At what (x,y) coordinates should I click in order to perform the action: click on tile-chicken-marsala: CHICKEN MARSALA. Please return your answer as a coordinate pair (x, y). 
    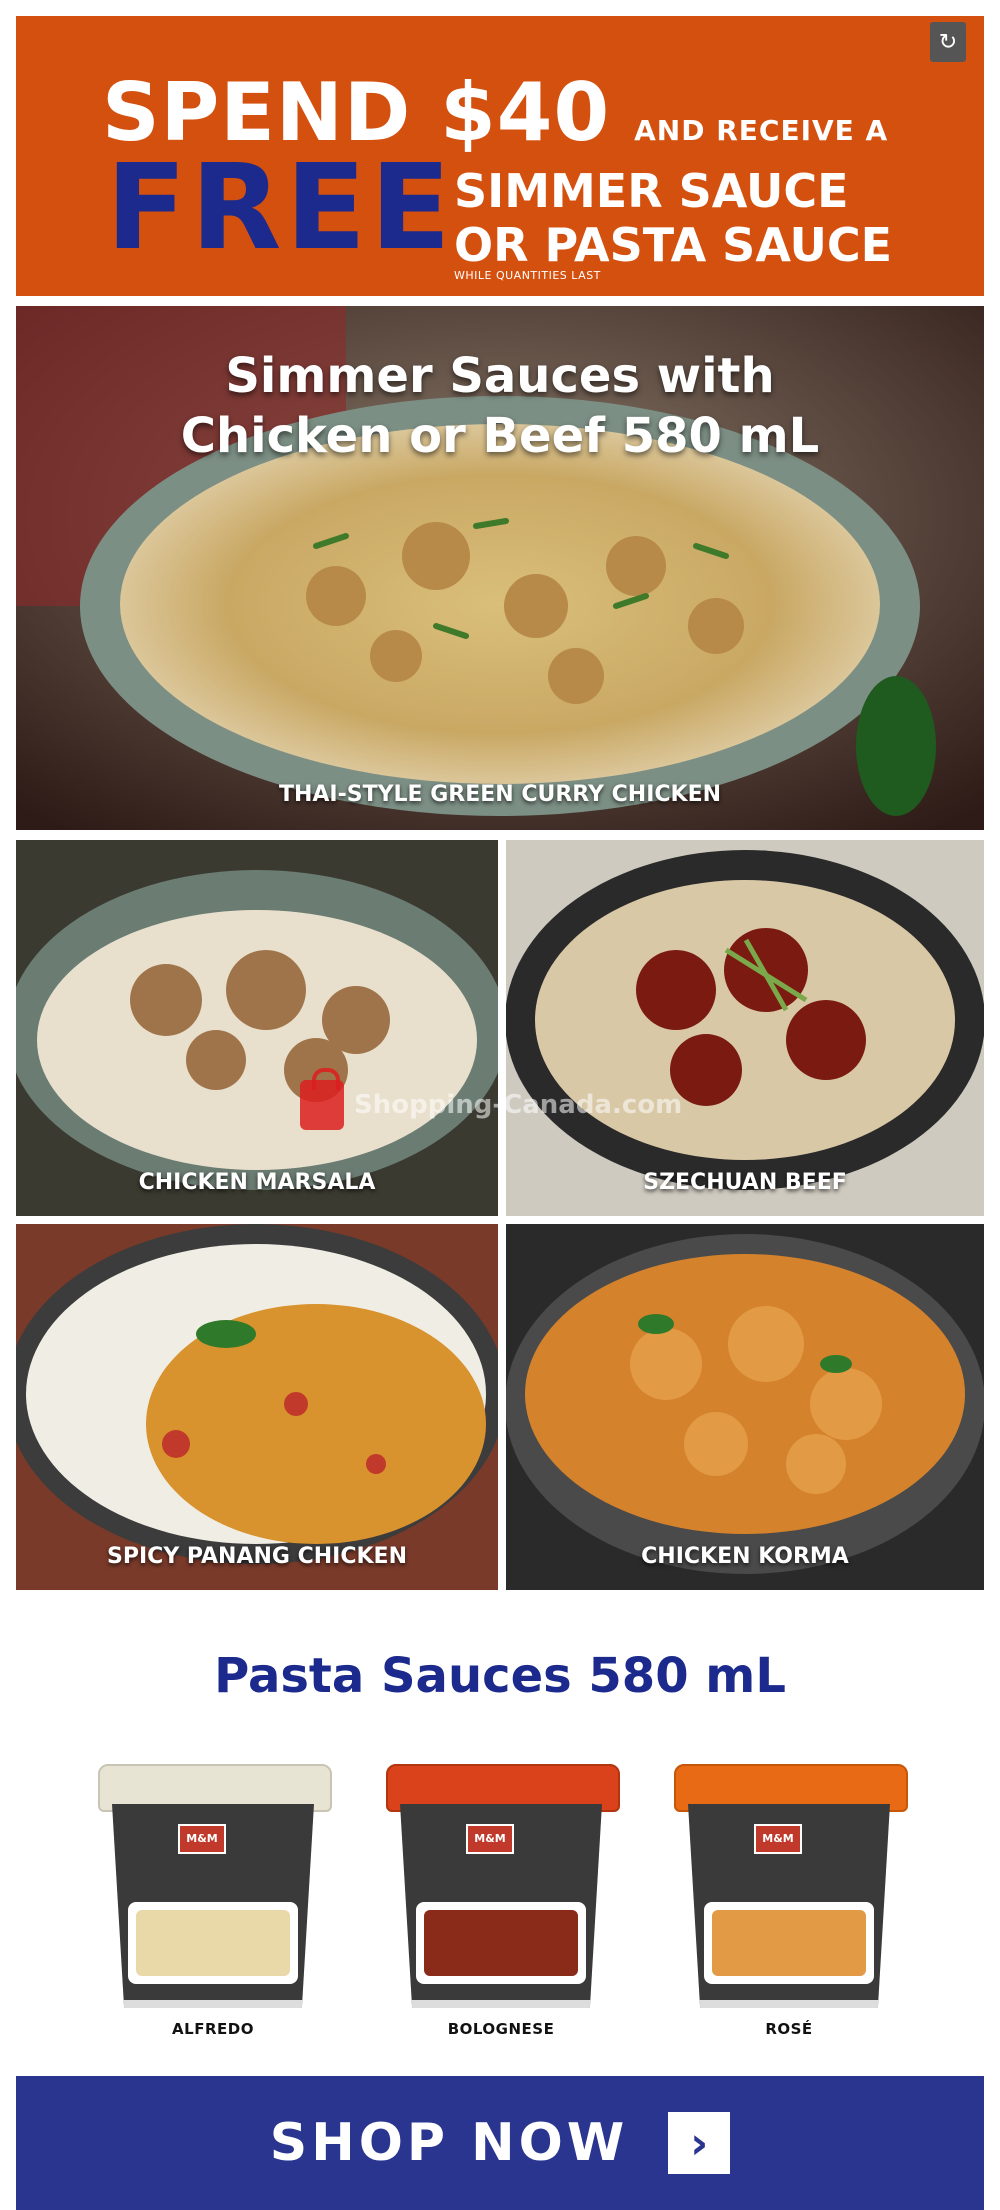
    Looking at the image, I should click on (257, 1028).